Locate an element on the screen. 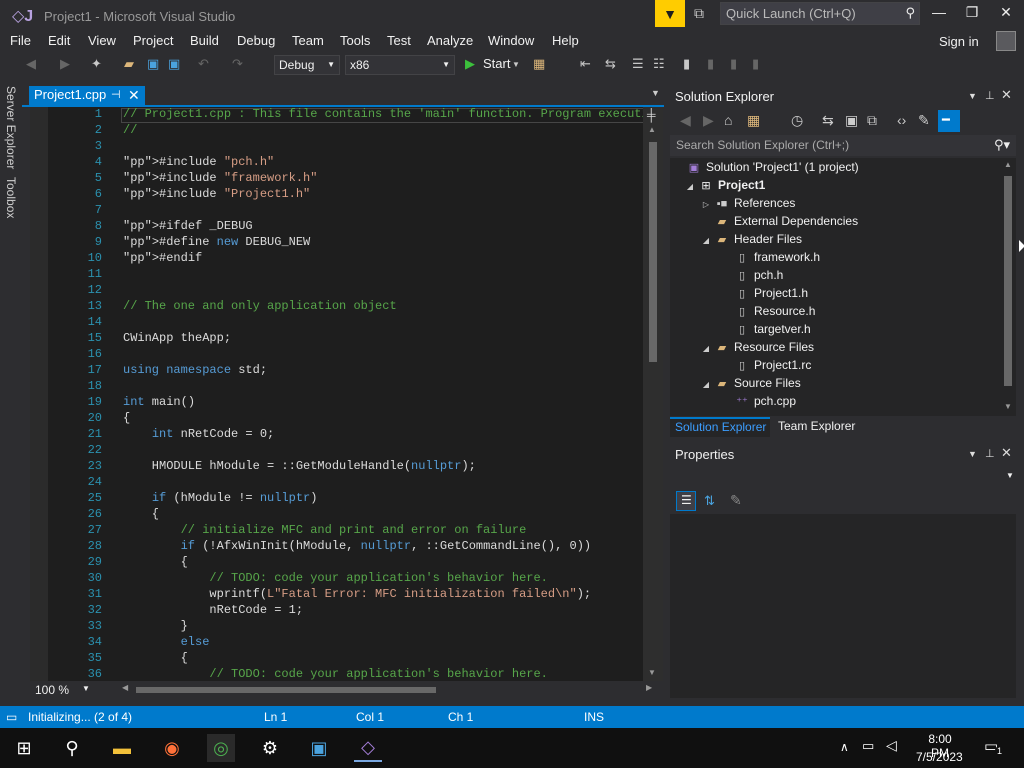 This screenshot has width=1024, height=768. tree-item: ▷ ▪■ References is located at coordinates (746, 205).